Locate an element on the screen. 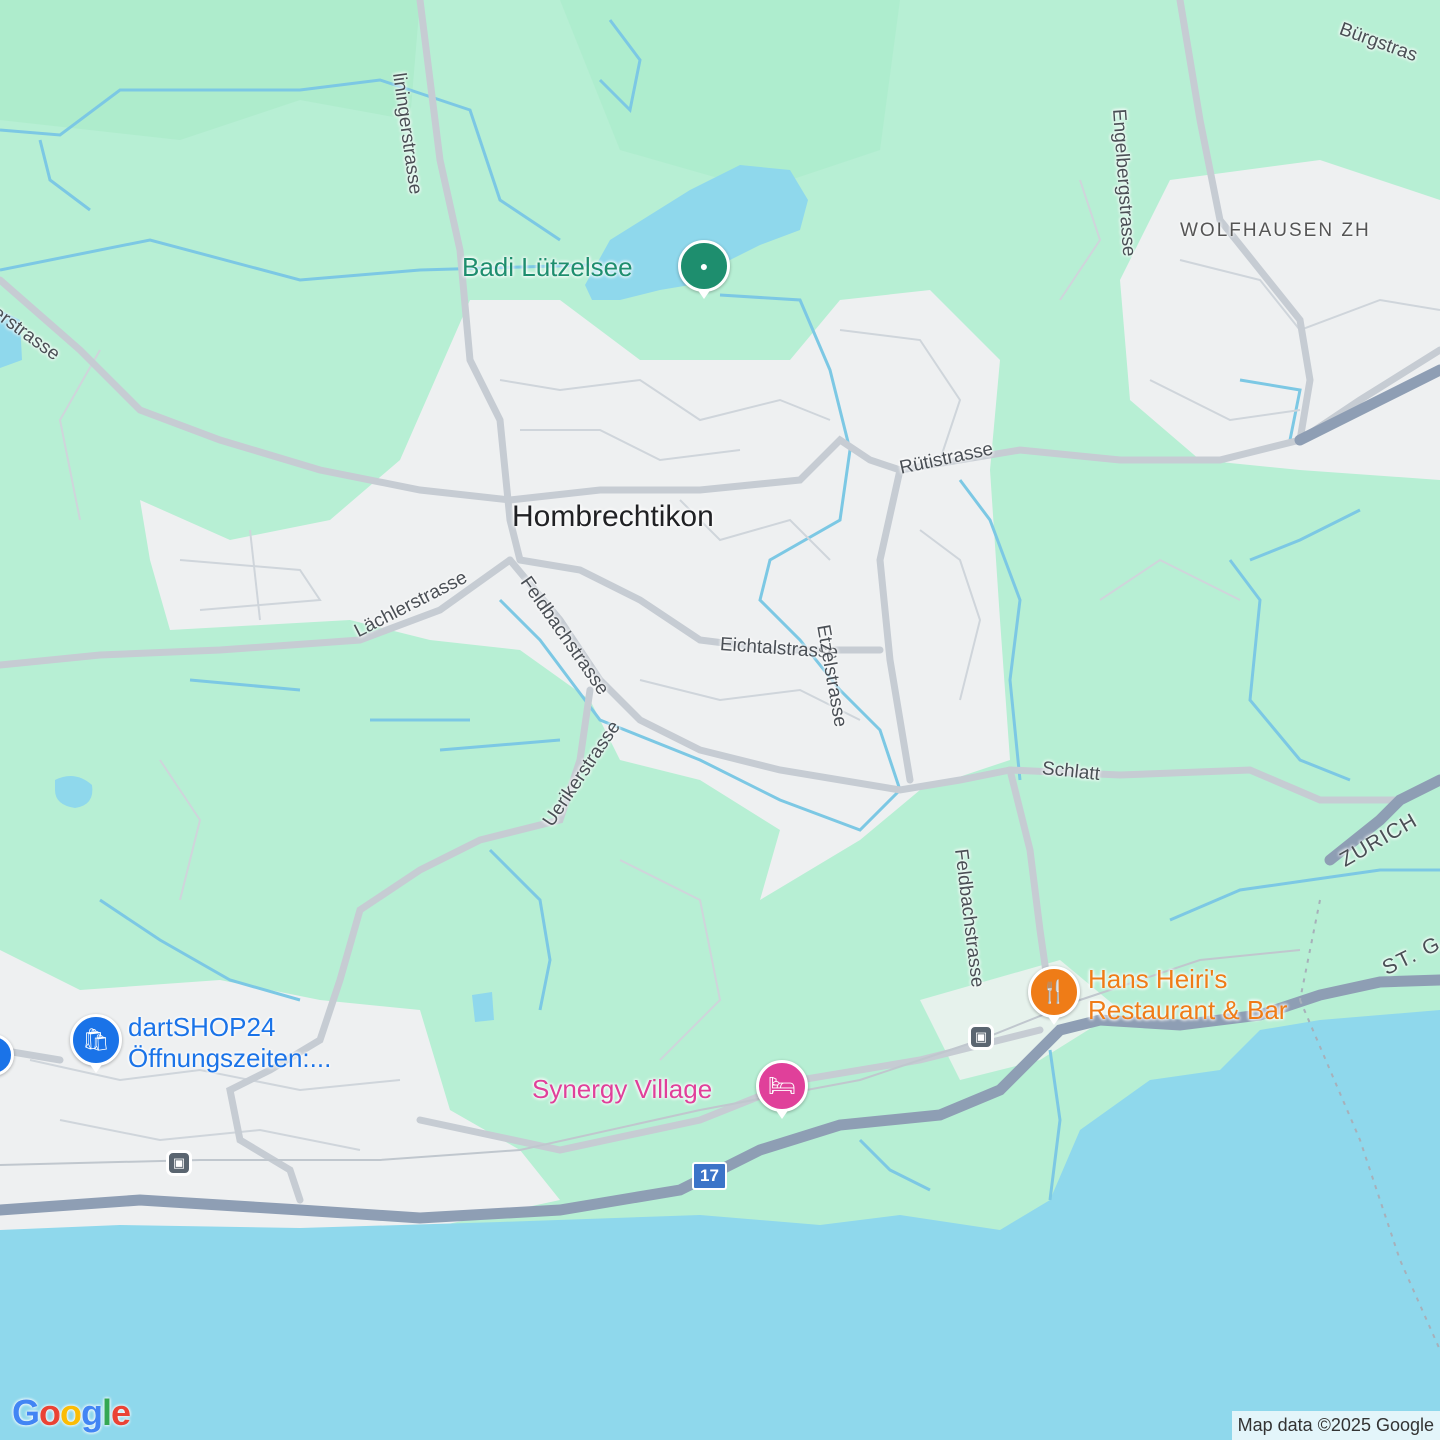 The width and height of the screenshot is (1440, 1440). poi-label-badi-lutzelsee: Badi Lützelsee is located at coordinates (547, 267).